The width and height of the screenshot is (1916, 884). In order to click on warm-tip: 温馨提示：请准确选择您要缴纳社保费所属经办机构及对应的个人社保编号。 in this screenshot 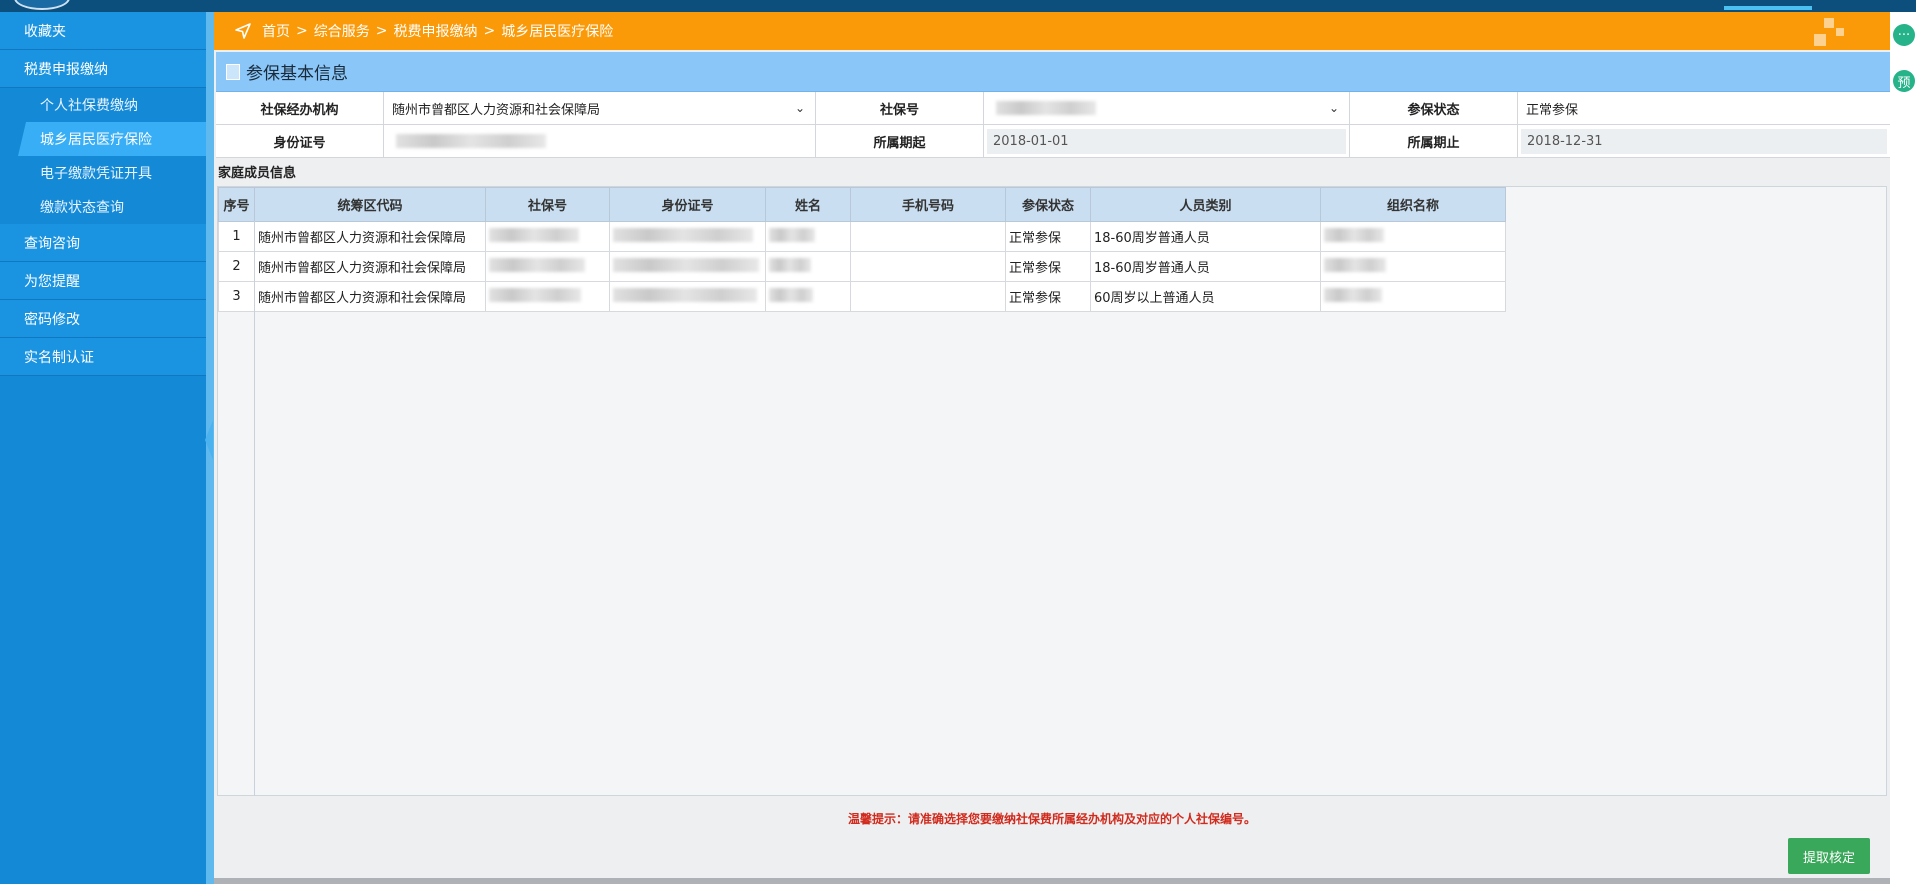, I will do `click(1051, 819)`.